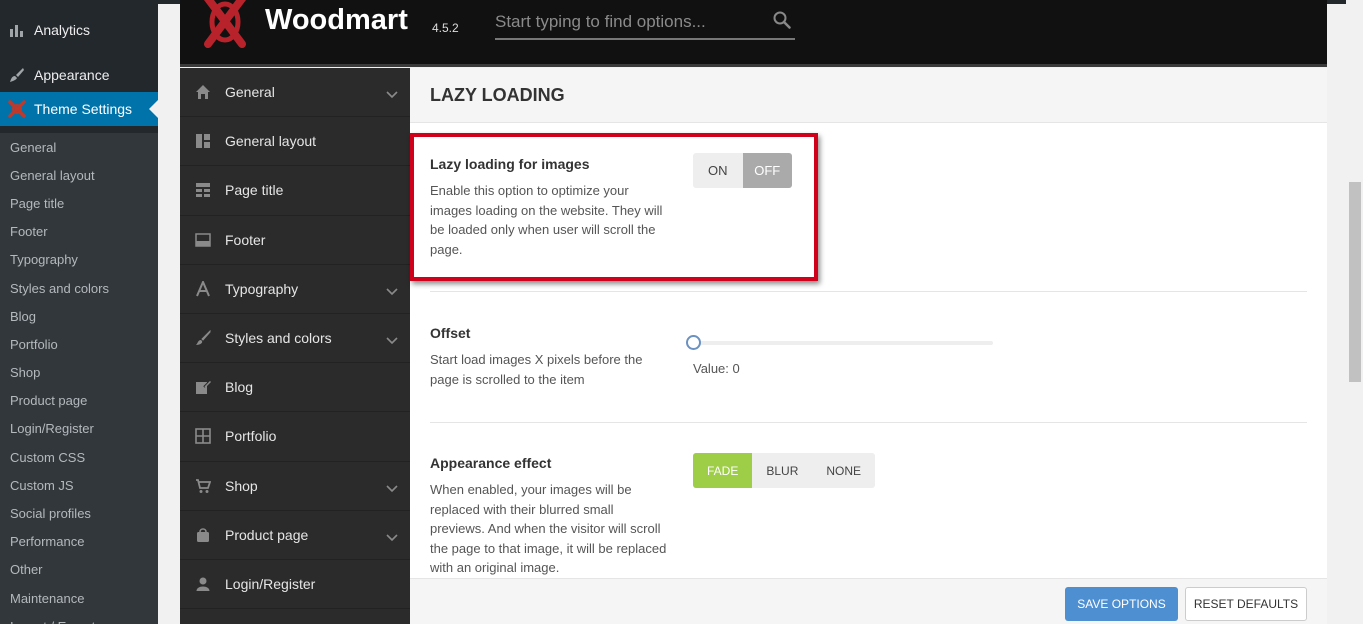  I want to click on nav-item-label: Product page, so click(267, 534).